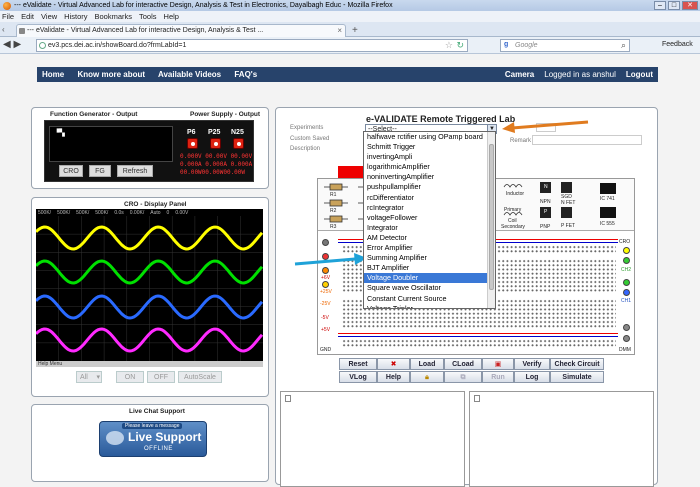  What do you see at coordinates (577, 377) in the screenshot?
I see `simulate-button: Simulate` at bounding box center [577, 377].